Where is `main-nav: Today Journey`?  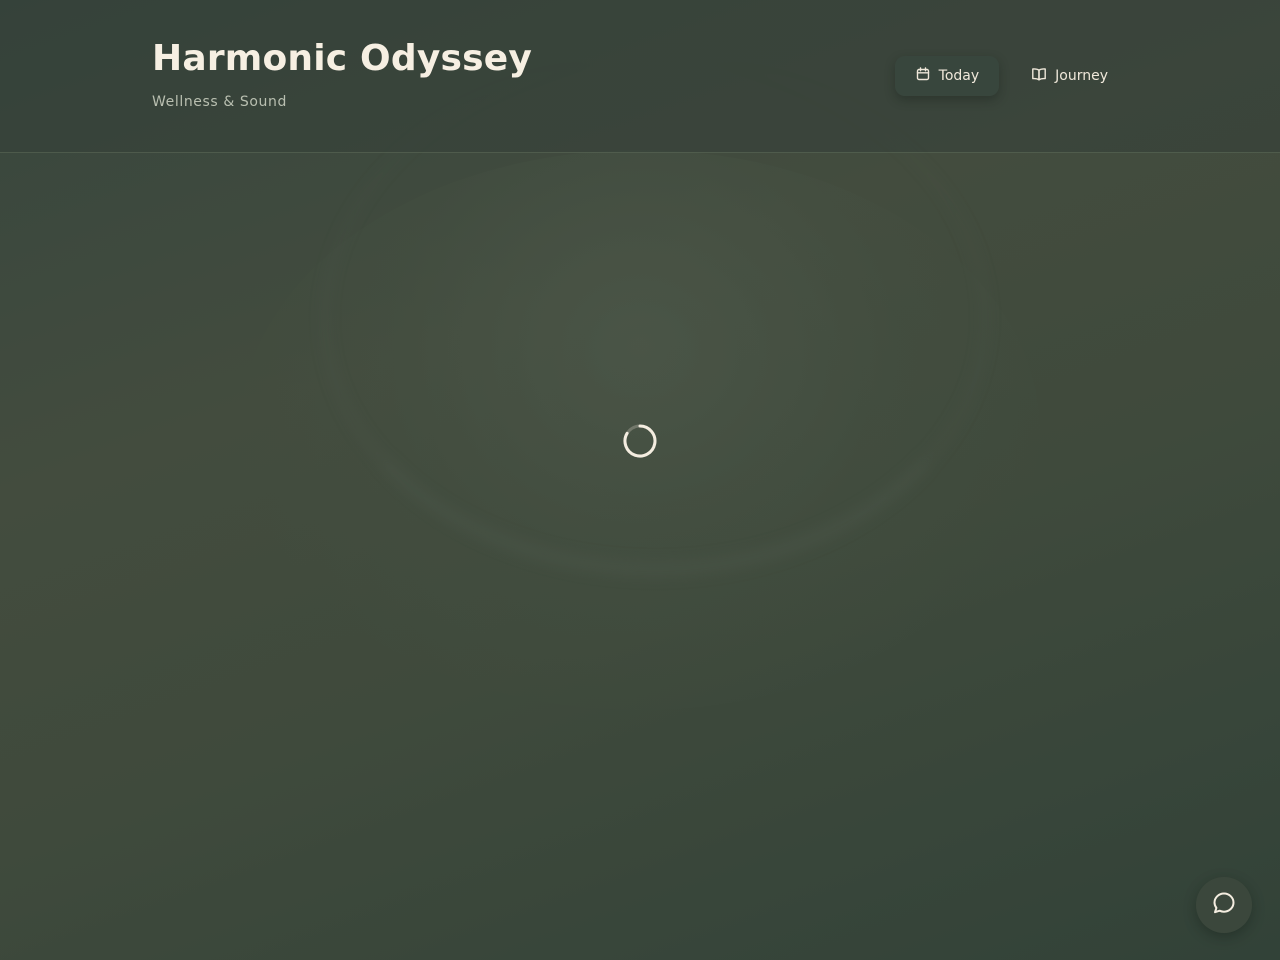
main-nav: Today Journey is located at coordinates (1011, 76).